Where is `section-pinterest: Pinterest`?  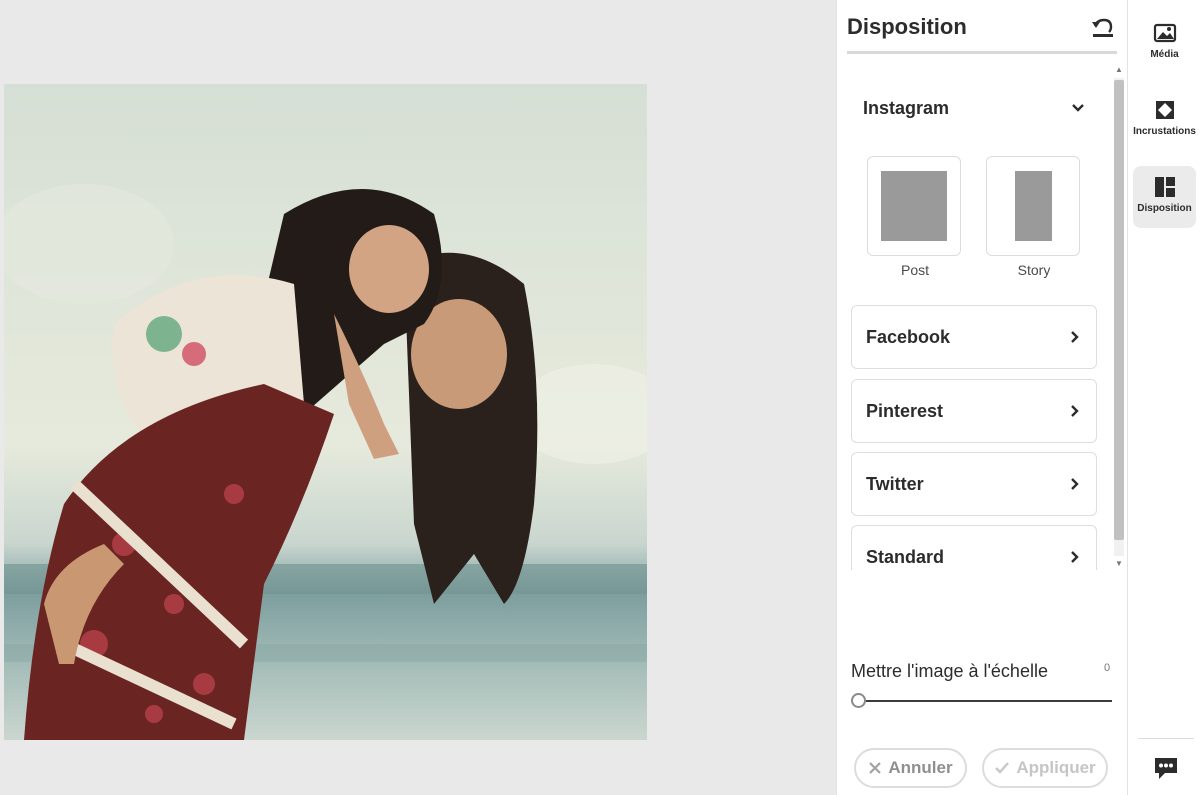
section-pinterest: Pinterest is located at coordinates (974, 411).